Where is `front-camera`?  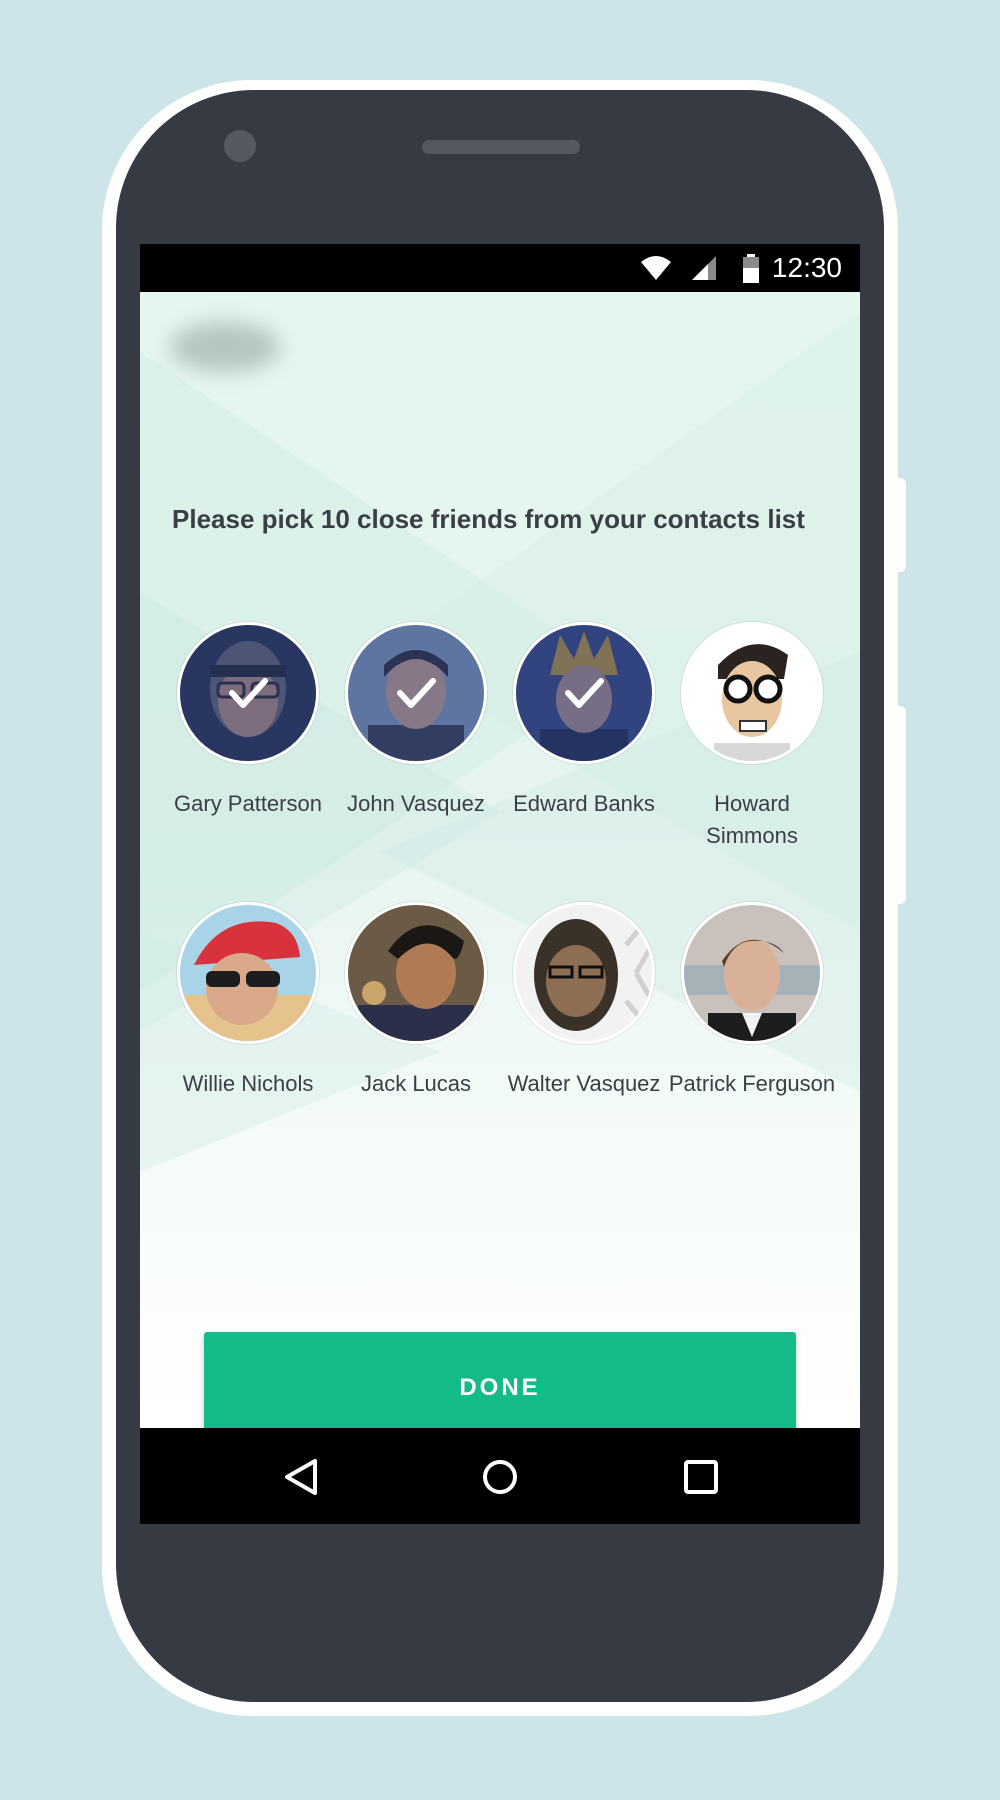
front-camera is located at coordinates (240, 146).